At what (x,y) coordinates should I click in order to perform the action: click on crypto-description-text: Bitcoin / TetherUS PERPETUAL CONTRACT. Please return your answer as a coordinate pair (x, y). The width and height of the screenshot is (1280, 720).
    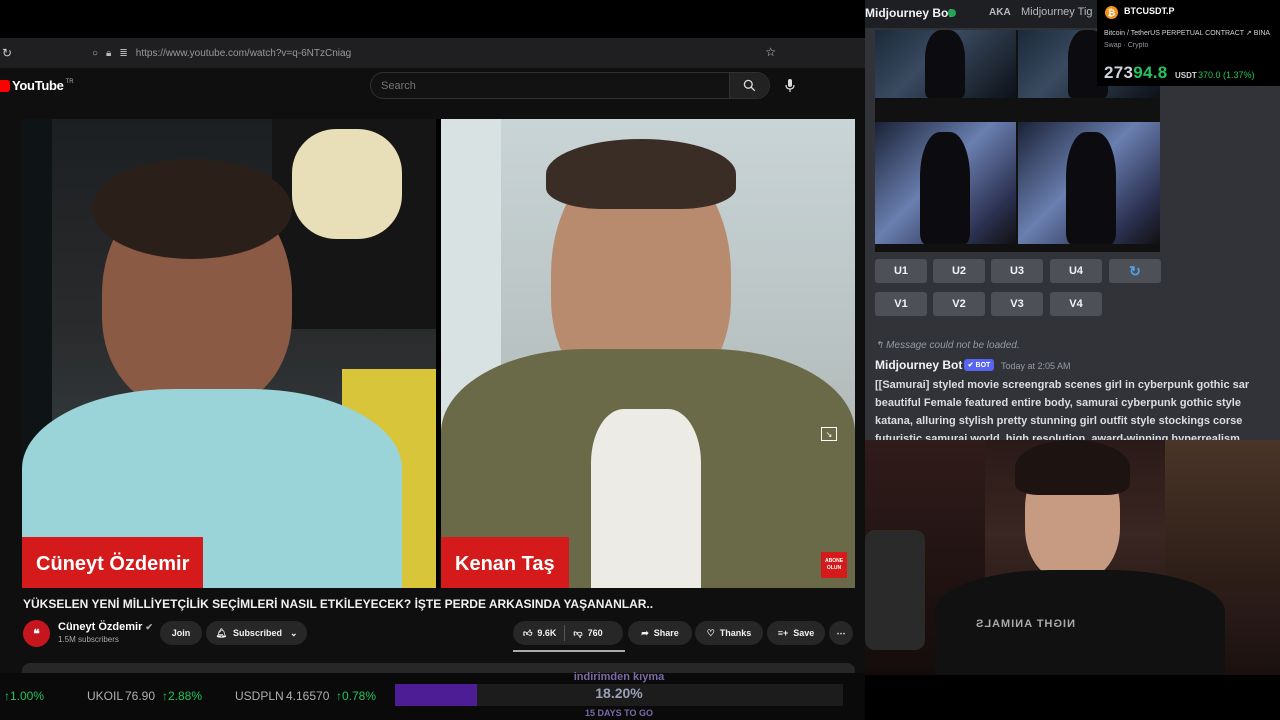
    Looking at the image, I should click on (1174, 33).